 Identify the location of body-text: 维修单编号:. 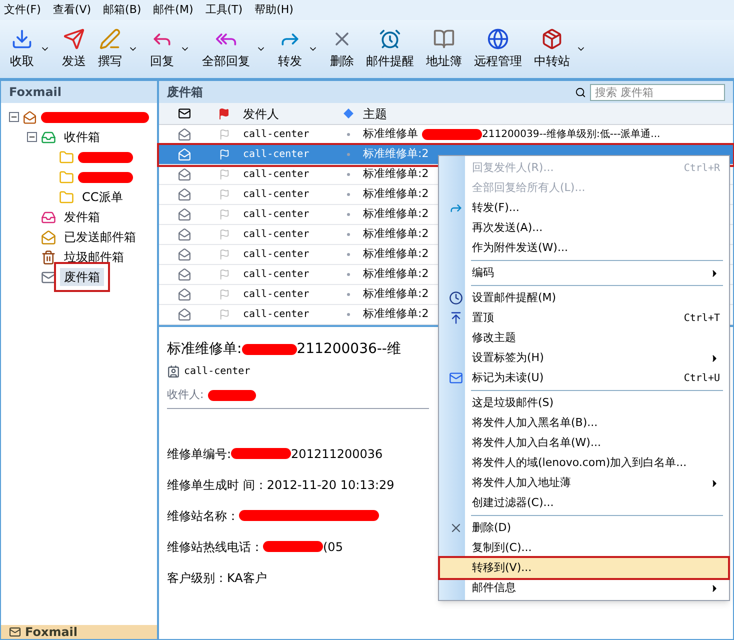
(199, 454).